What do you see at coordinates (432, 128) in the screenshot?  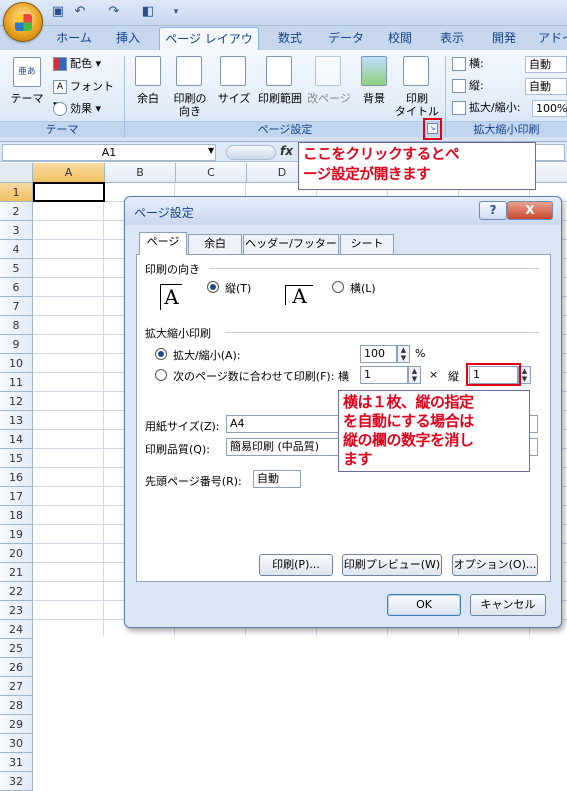 I see `page-setup-launcher-icon: ↘` at bounding box center [432, 128].